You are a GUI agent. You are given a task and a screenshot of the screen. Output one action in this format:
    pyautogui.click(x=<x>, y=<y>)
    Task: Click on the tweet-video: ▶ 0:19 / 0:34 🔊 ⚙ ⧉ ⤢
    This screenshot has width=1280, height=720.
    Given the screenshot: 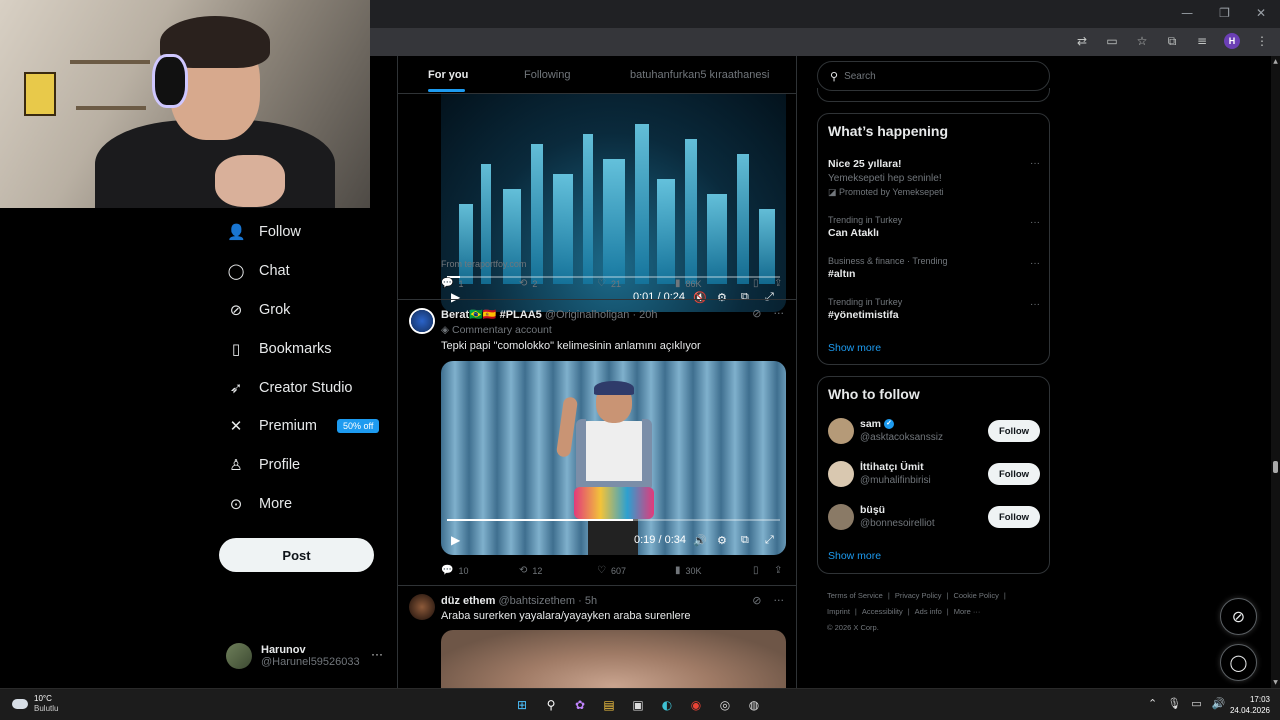 What is the action you would take?
    pyautogui.click(x=613, y=458)
    